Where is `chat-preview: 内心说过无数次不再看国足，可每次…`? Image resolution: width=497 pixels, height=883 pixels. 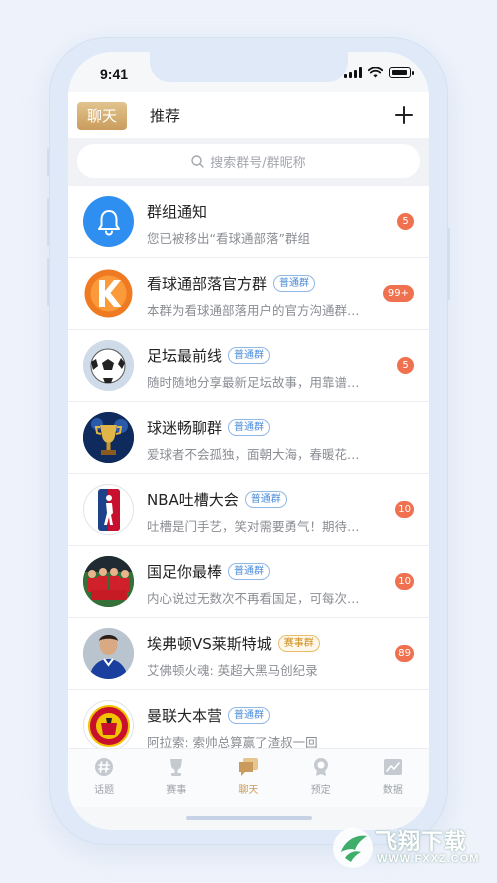
chat-preview: 内心说过无数次不再看国足，可每次… is located at coordinates (253, 598).